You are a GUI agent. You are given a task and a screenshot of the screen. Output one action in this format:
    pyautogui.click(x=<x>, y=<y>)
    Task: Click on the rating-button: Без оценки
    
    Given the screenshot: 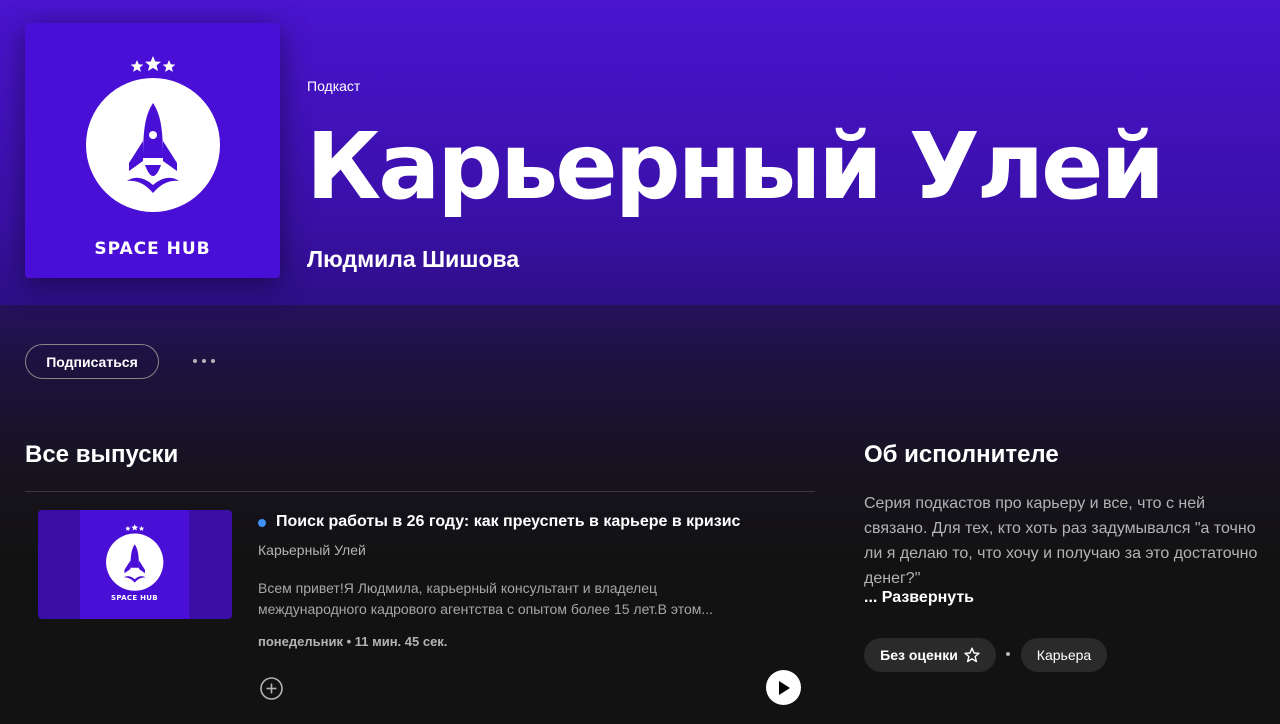 What is the action you would take?
    pyautogui.click(x=930, y=655)
    